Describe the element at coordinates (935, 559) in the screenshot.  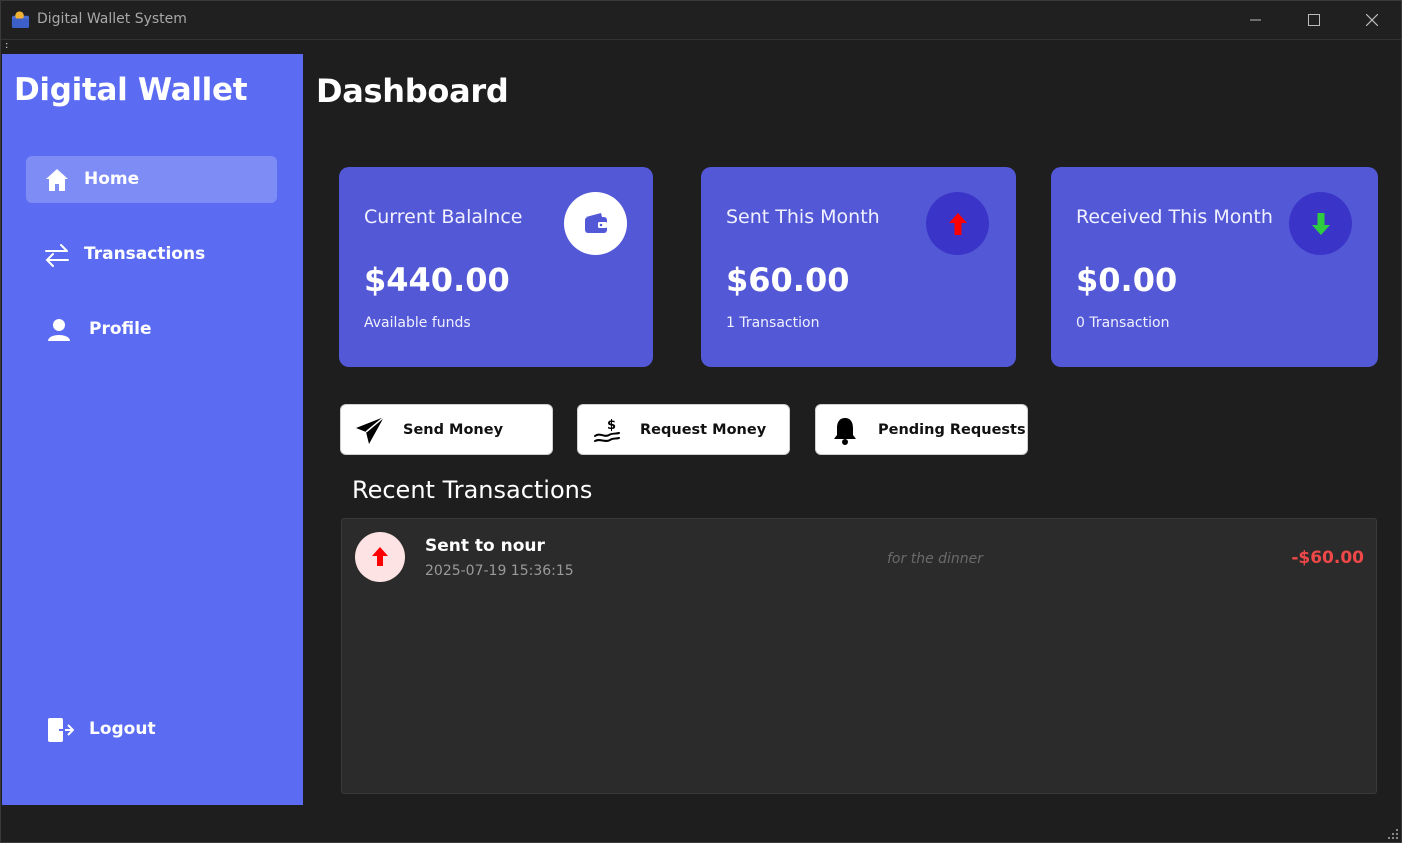
I see `transaction-note: for the dinner` at that location.